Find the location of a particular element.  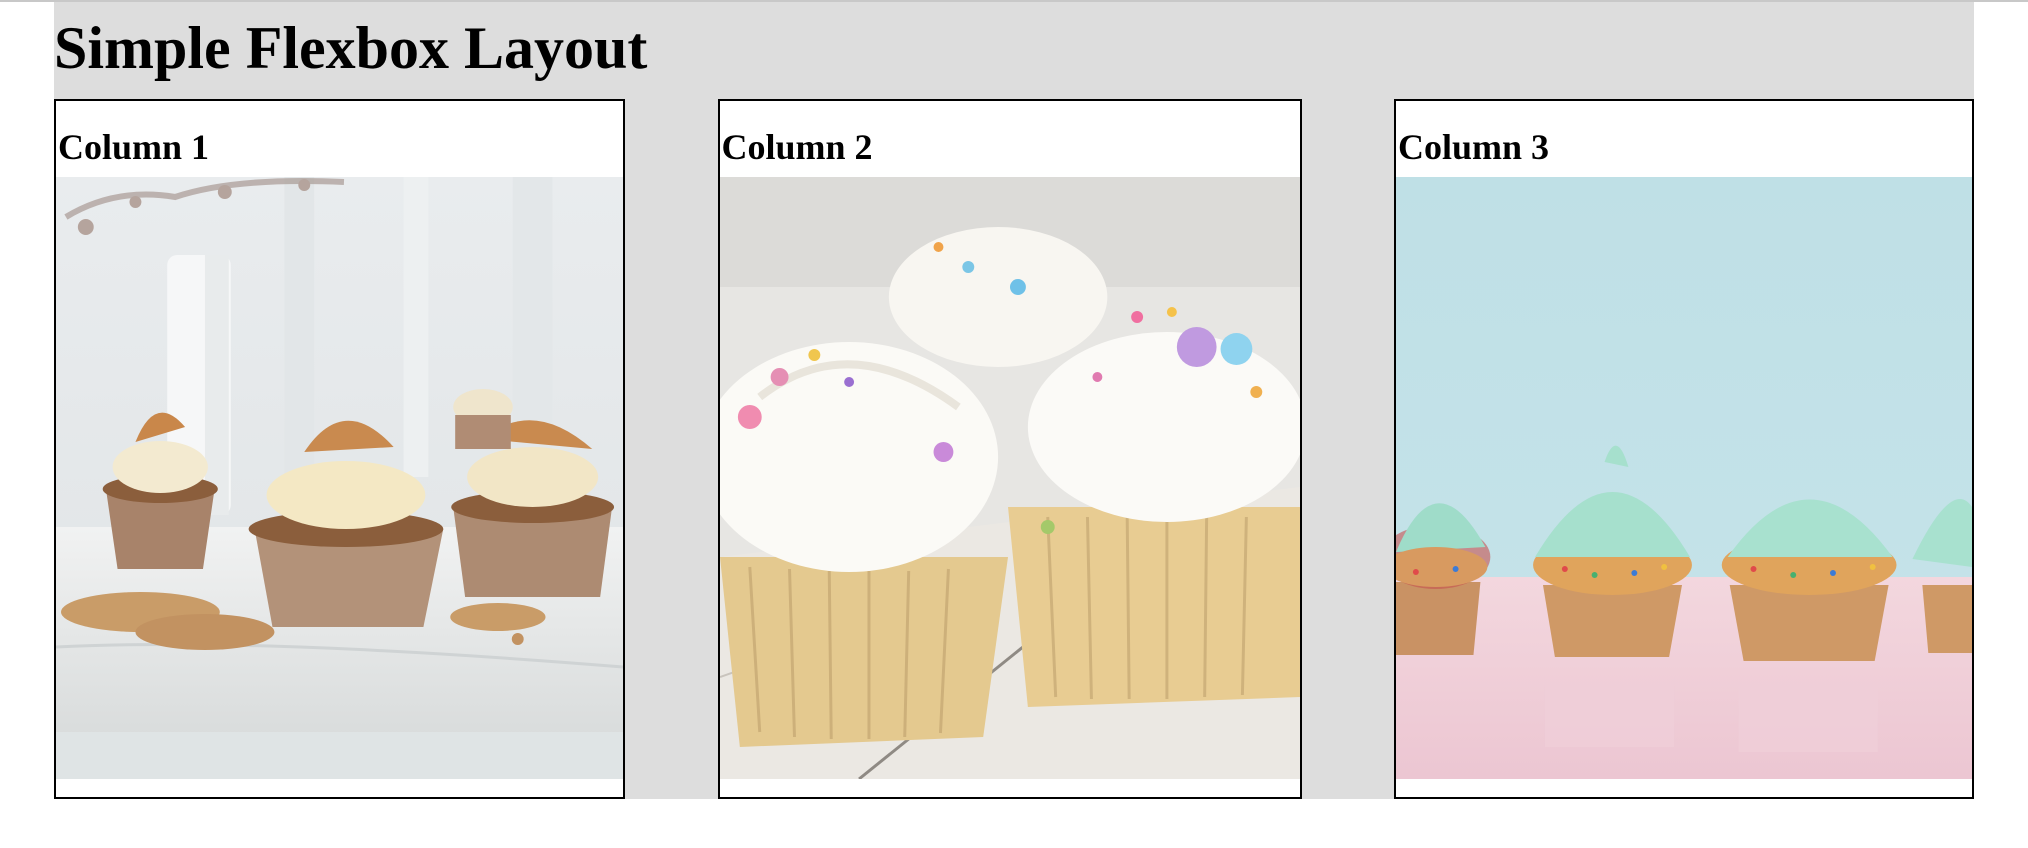

column-1-title: Column 1 is located at coordinates (134, 147).